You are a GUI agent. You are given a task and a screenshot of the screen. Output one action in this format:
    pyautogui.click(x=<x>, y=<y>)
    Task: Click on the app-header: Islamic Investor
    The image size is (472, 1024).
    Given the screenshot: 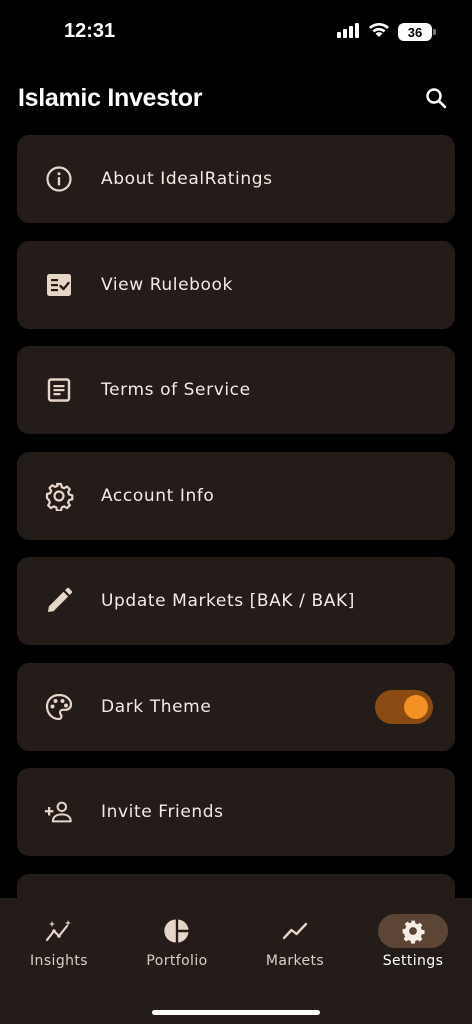 What is the action you would take?
    pyautogui.click(x=236, y=98)
    